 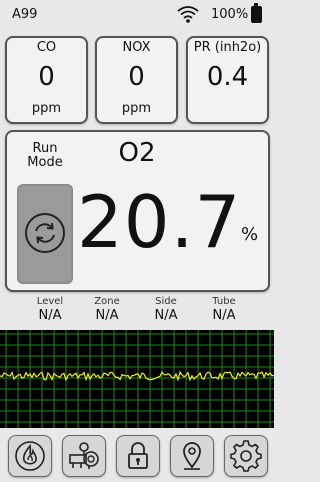 What do you see at coordinates (136, 47) in the screenshot?
I see `nox-label: NOX` at bounding box center [136, 47].